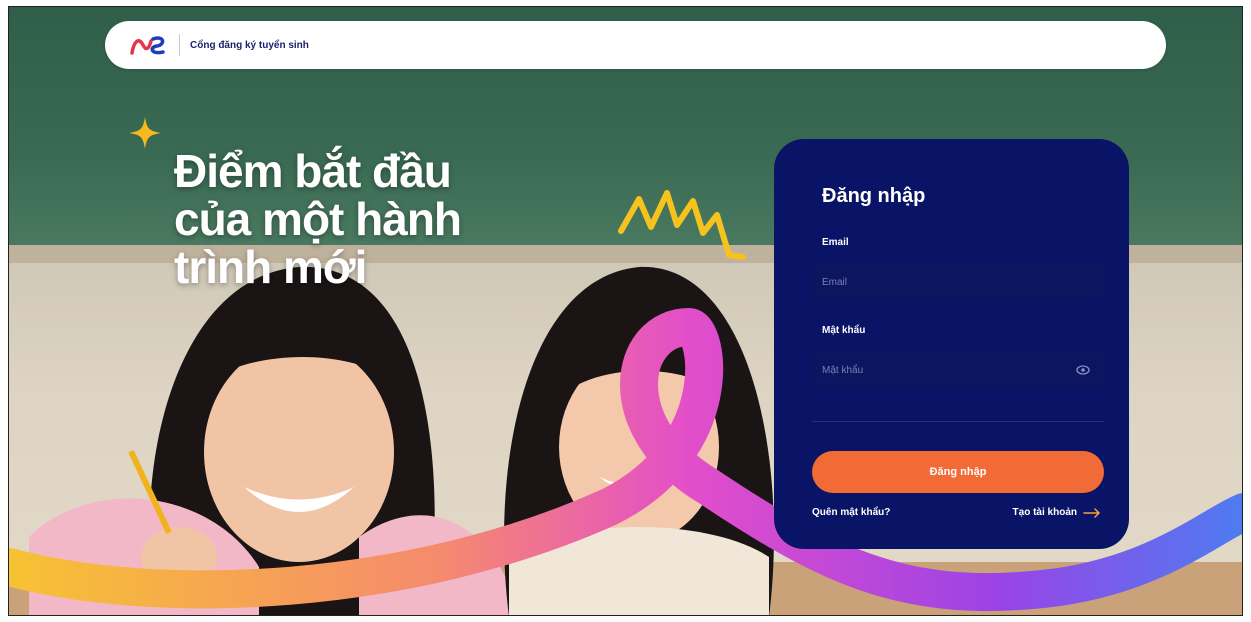  What do you see at coordinates (843, 370) in the screenshot?
I see `password-placeholder: Mật khẩu` at bounding box center [843, 370].